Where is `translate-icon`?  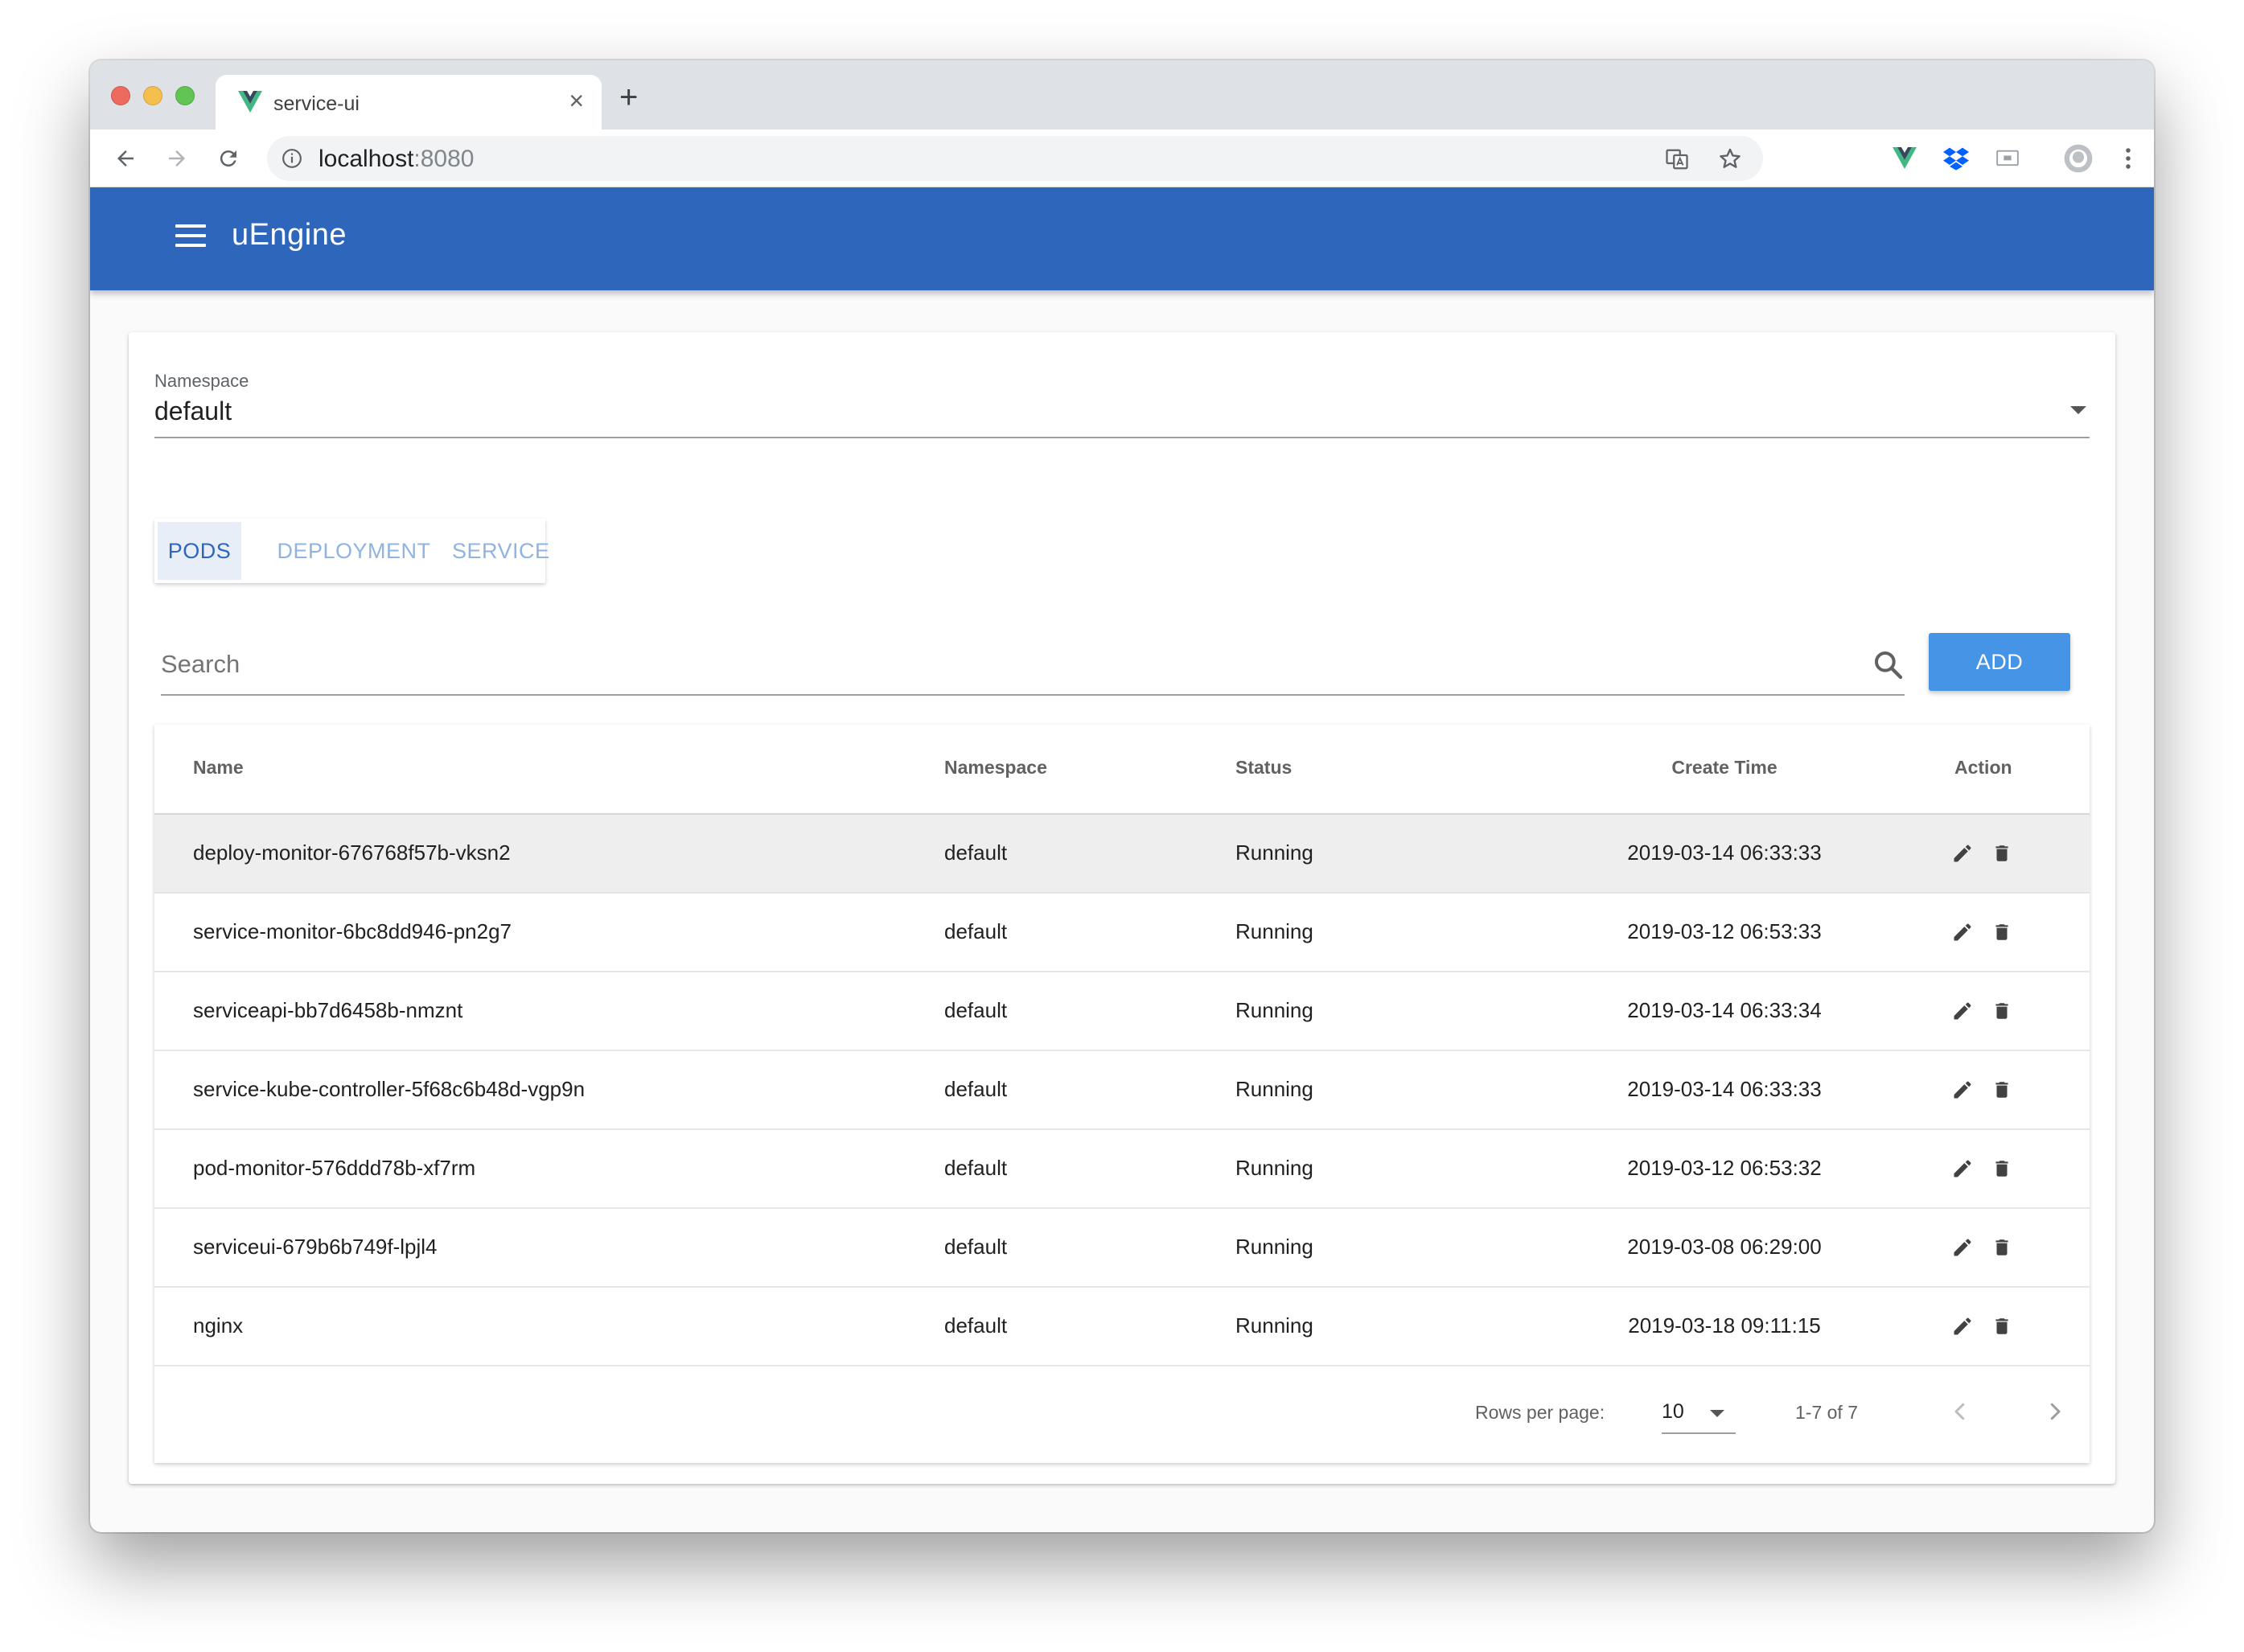 translate-icon is located at coordinates (1677, 159).